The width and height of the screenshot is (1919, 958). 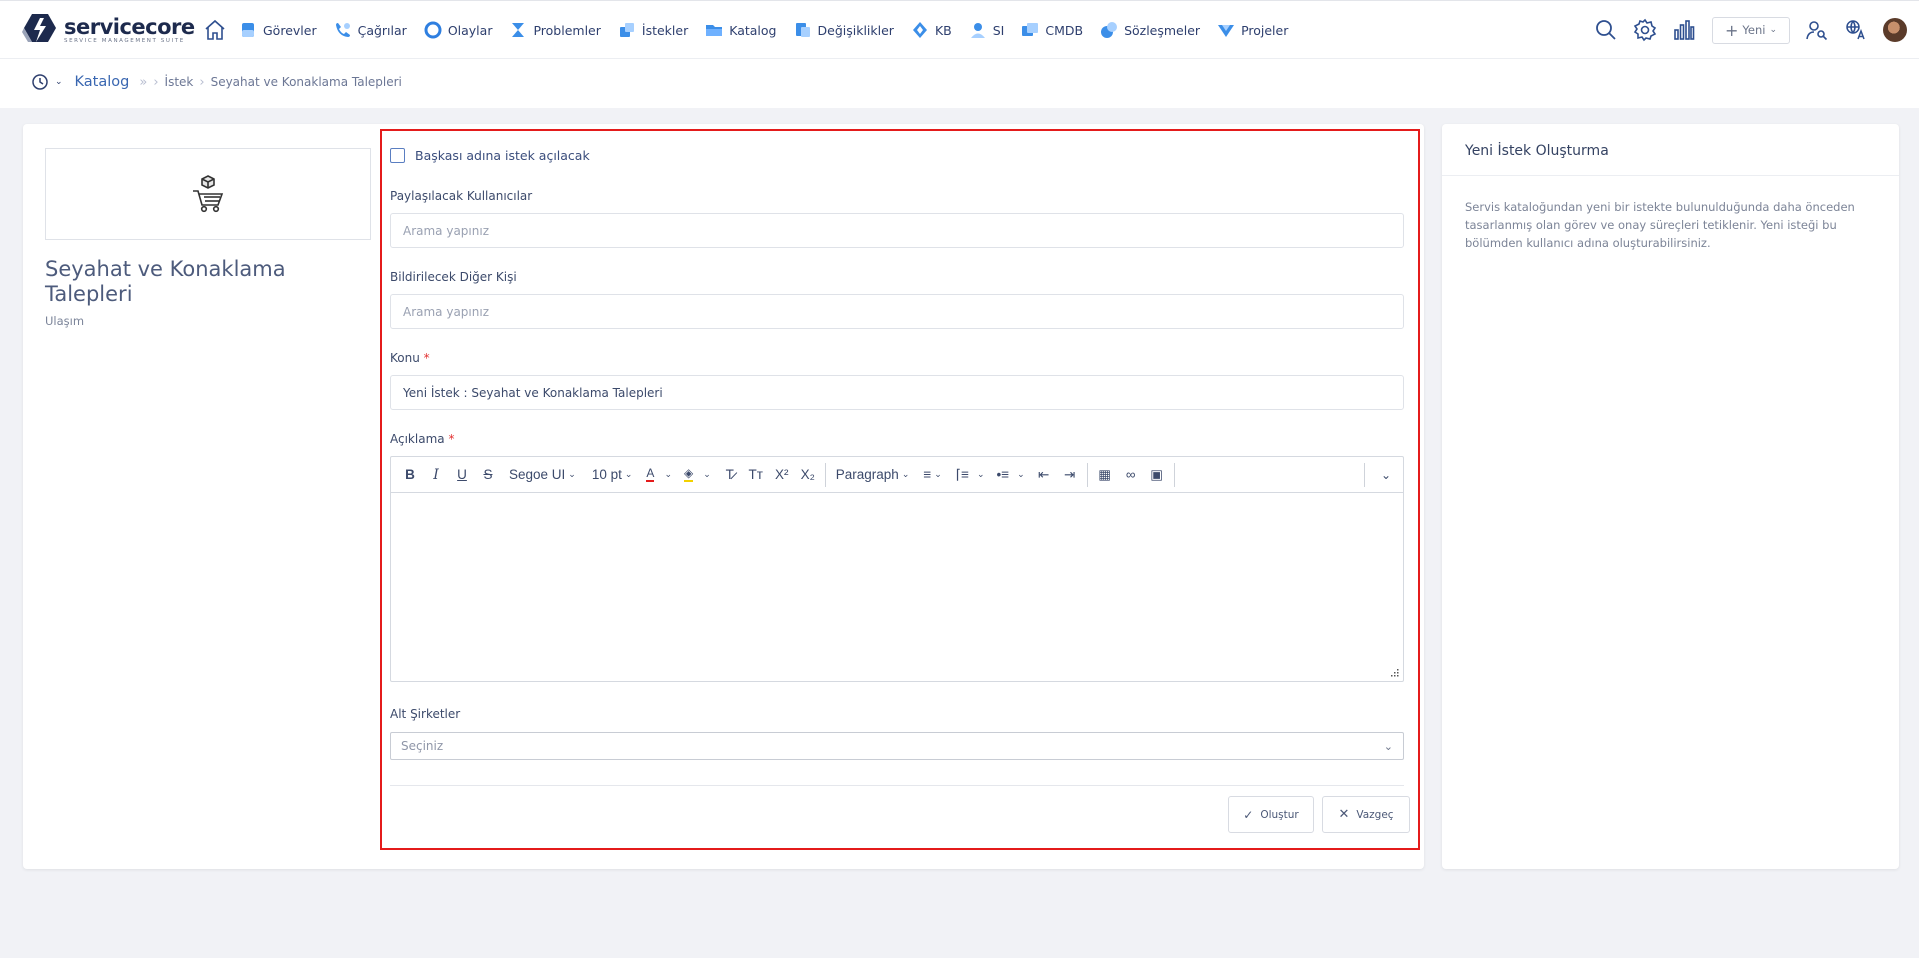 I want to click on font-size-select: 10 pt ⌄, so click(x=612, y=475).